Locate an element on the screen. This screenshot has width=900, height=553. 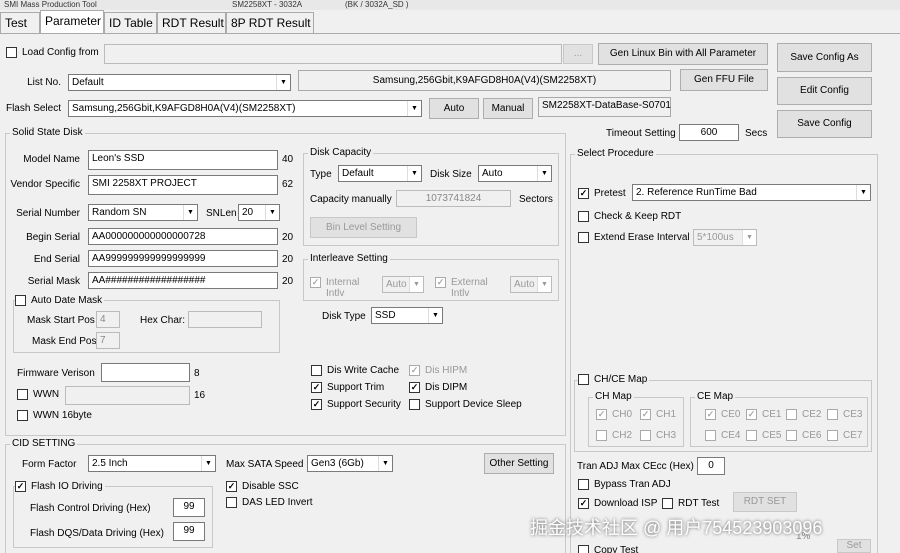
tab-rdt-result: RDT Result is located at coordinates (191, 22).